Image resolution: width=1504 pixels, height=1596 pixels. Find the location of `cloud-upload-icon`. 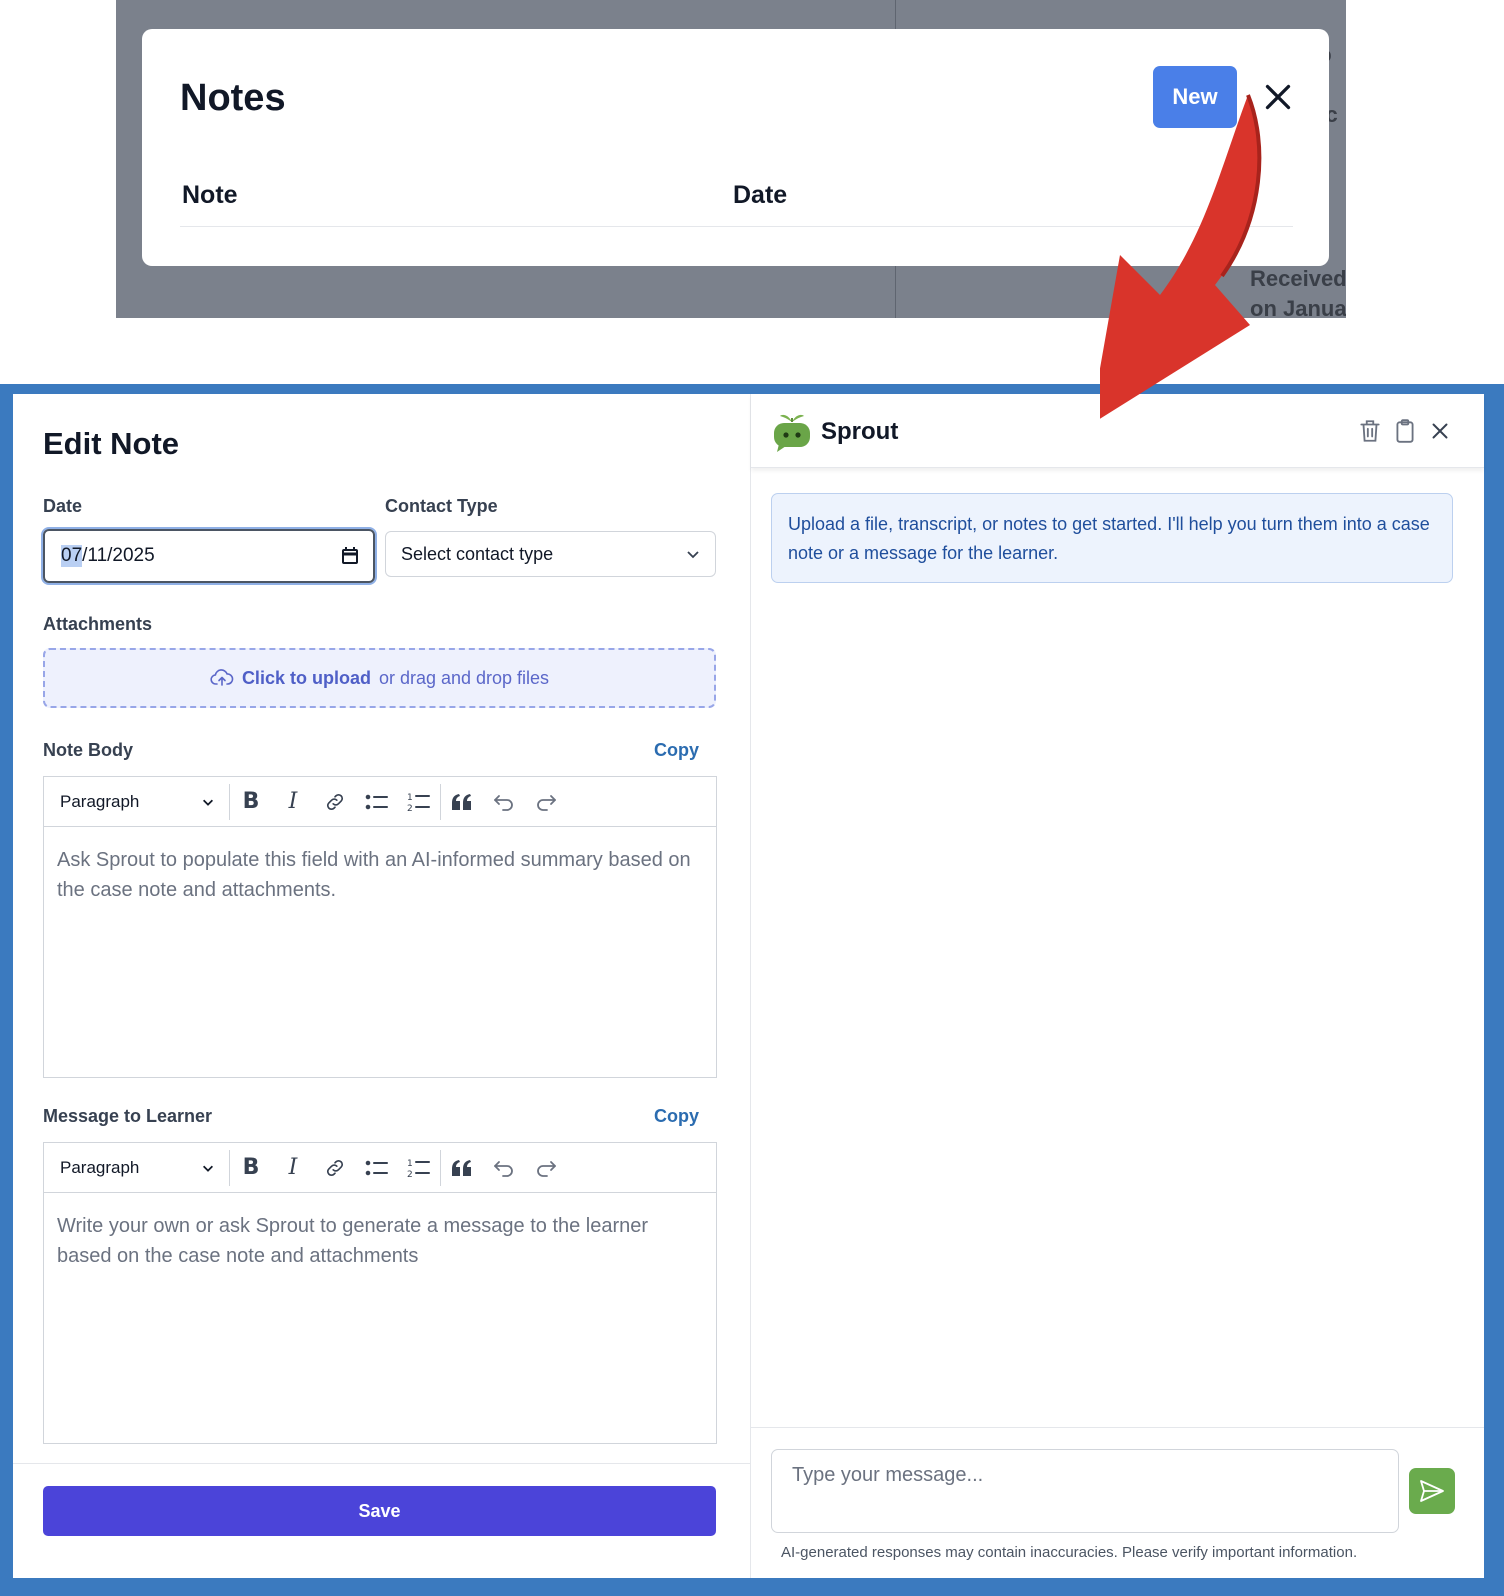

cloud-upload-icon is located at coordinates (222, 677).